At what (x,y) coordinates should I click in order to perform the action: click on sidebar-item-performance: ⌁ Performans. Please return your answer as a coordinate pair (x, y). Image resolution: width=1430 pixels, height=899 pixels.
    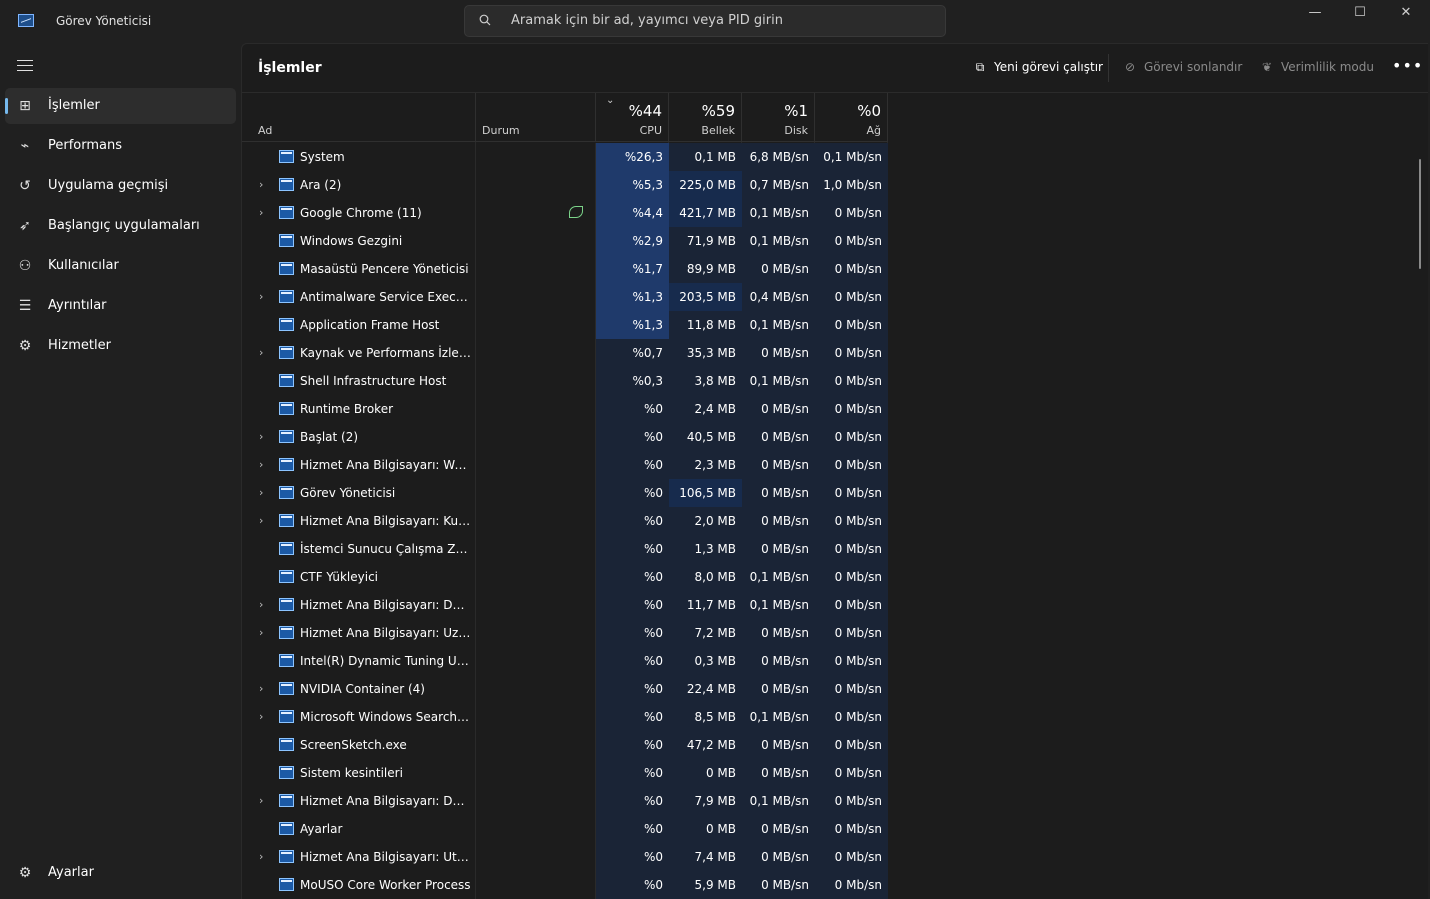
    Looking at the image, I should click on (120, 146).